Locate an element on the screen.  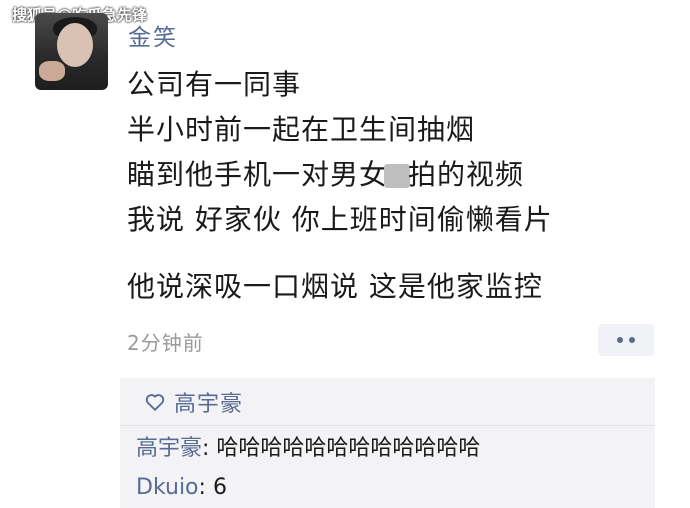
likes-row: 高宇豪 is located at coordinates (193, 402).